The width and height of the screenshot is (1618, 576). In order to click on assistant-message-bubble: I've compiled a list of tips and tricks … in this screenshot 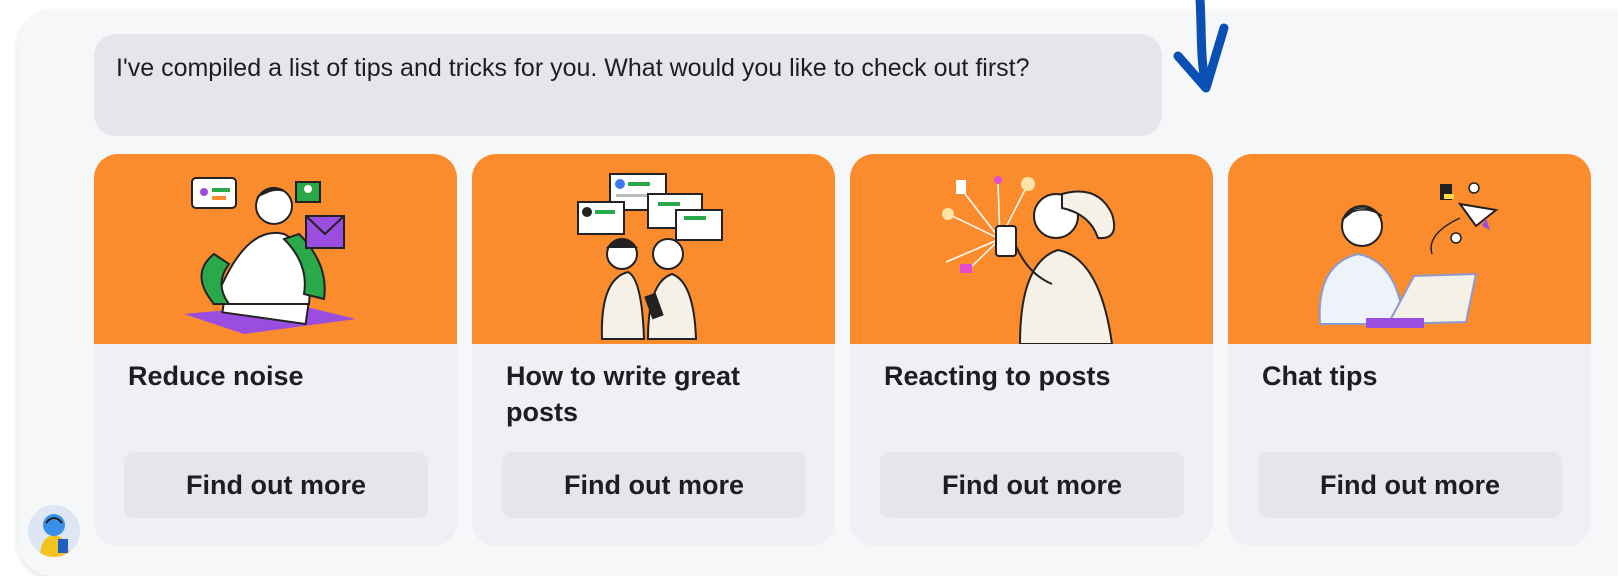, I will do `click(628, 85)`.